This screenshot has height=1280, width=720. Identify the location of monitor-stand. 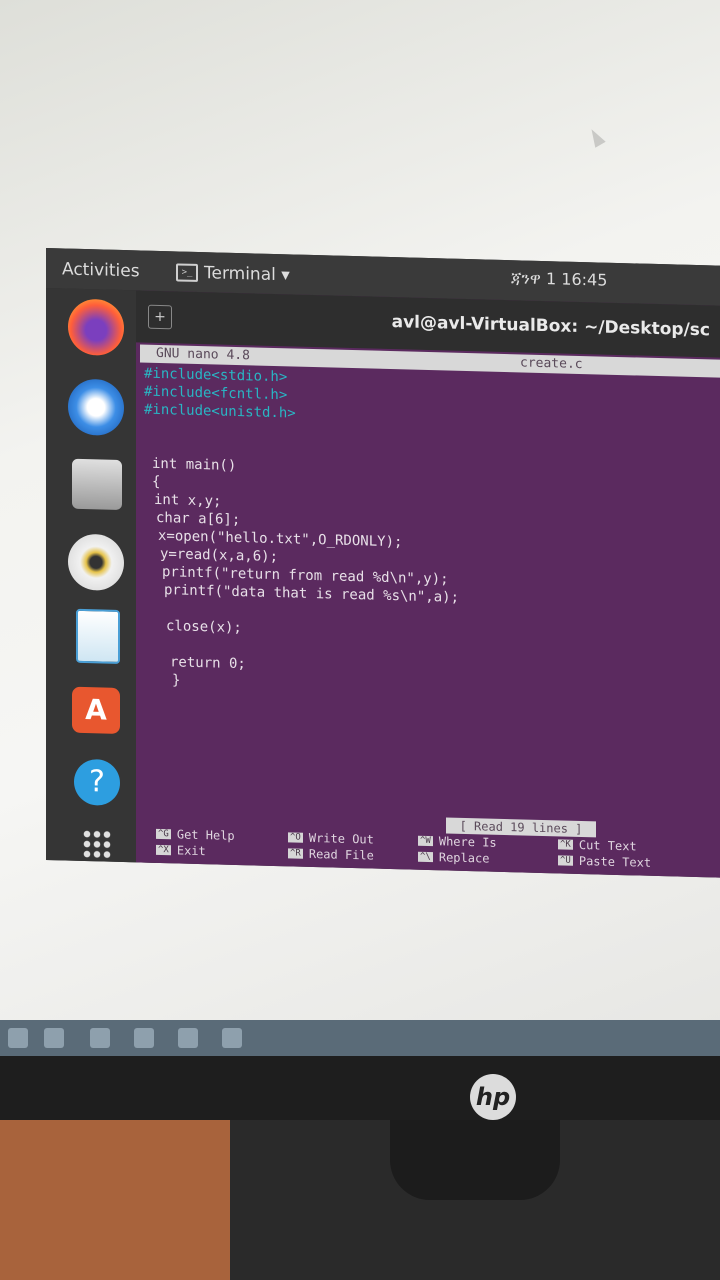
(475, 1160).